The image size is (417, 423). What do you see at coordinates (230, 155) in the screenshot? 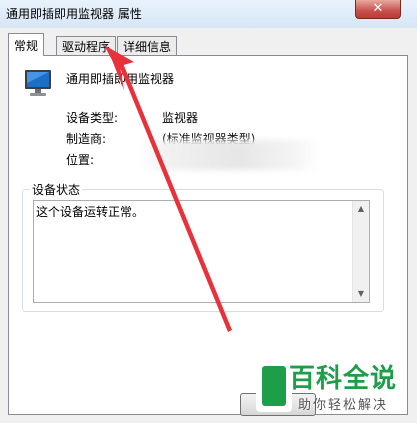
I see `location-value-blurred` at bounding box center [230, 155].